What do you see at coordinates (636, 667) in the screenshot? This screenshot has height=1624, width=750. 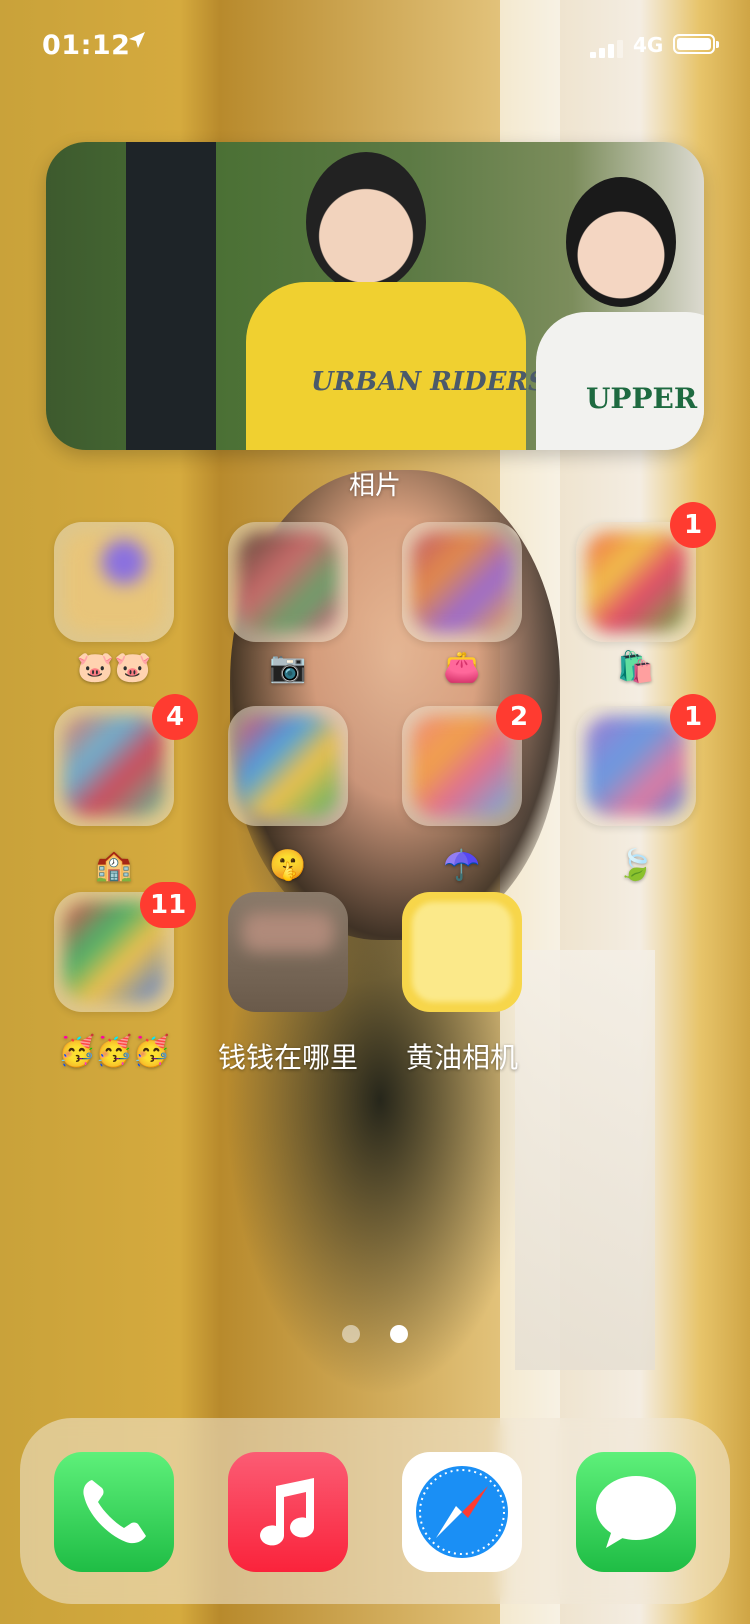 I see `folder-4-label: 🛍️` at bounding box center [636, 667].